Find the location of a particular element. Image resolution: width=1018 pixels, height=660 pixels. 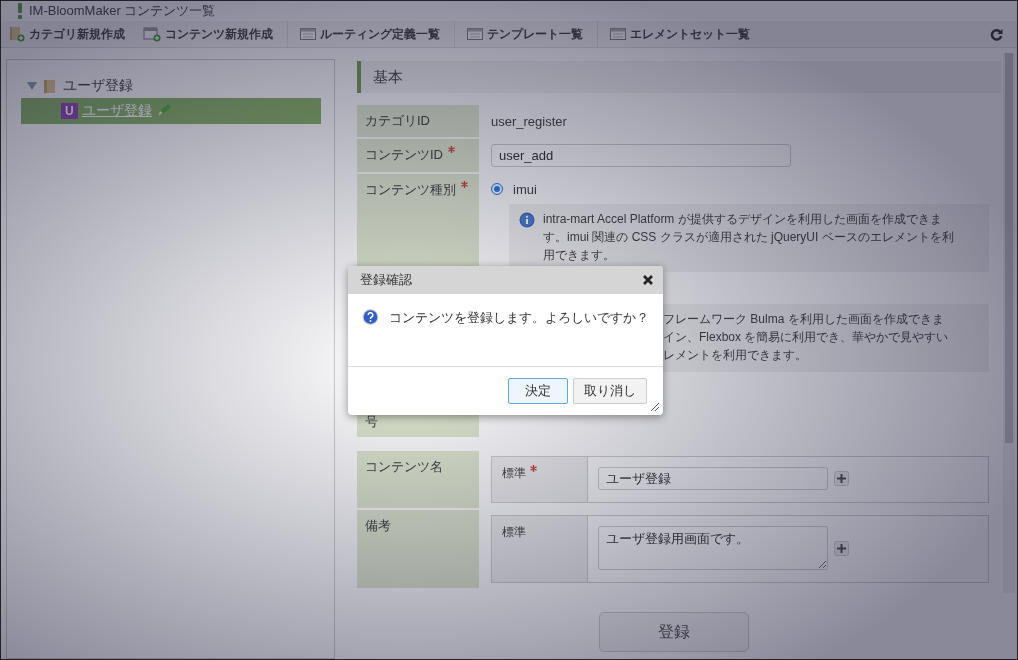

info-icon is located at coordinates (527, 220).